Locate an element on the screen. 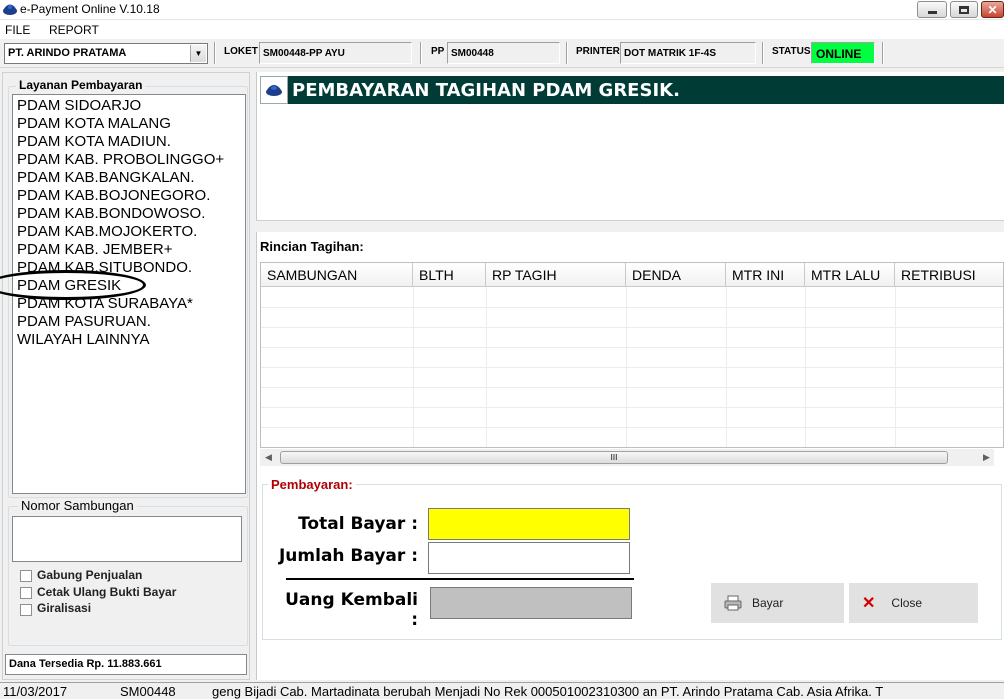  nomor-group-label: Nomor Sambungan is located at coordinates (77, 505).